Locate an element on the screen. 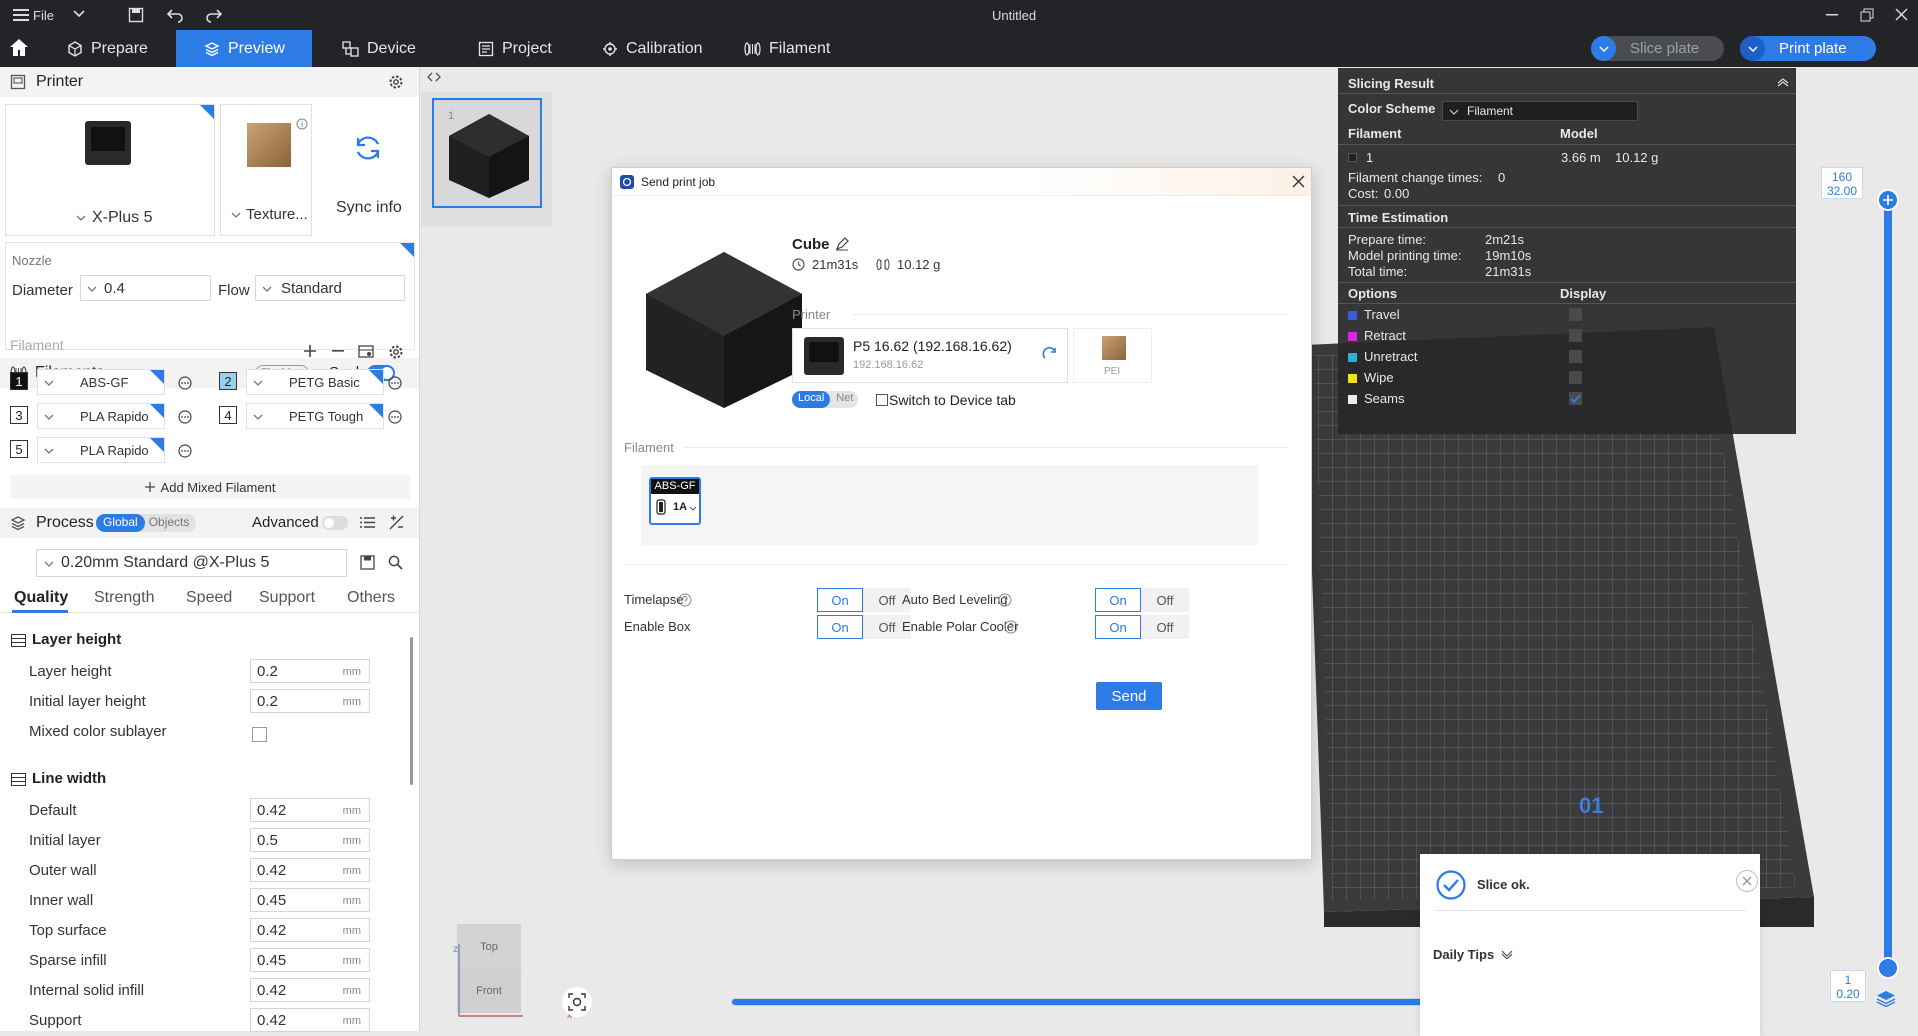 The image size is (1918, 1036). save-preset-icon is located at coordinates (367, 562).